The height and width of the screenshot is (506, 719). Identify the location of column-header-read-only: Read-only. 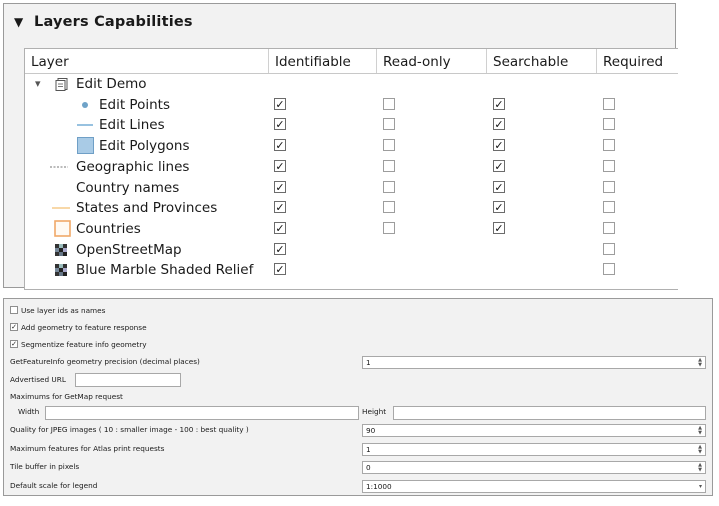
(432, 61).